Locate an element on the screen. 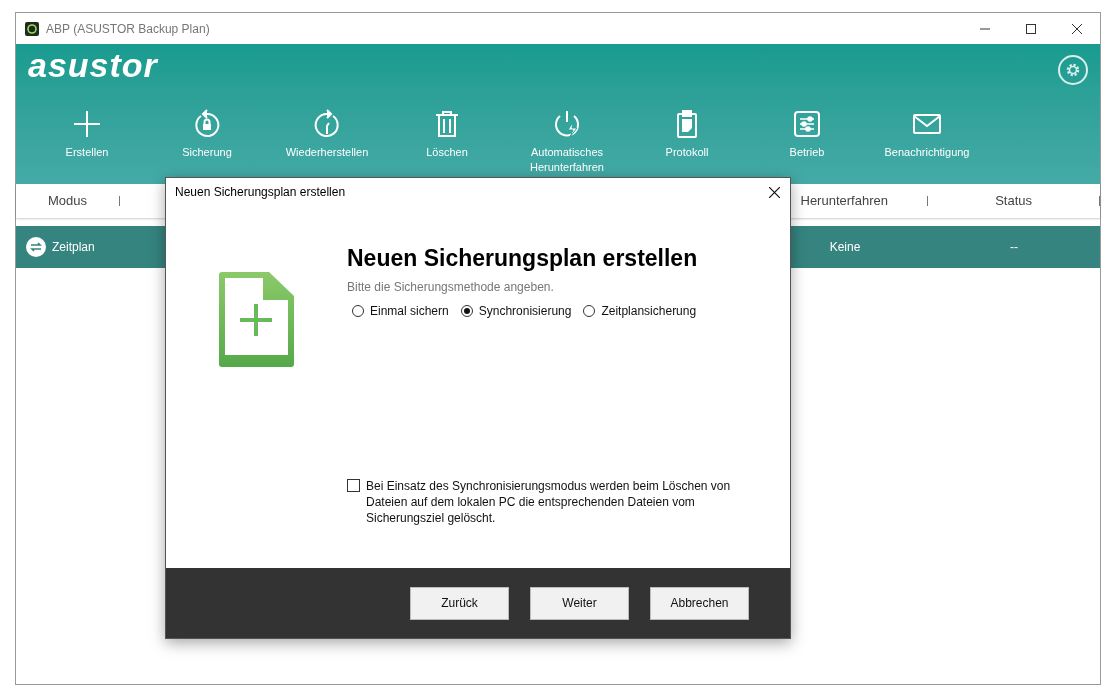 The image size is (1108, 700). window-title: ABP (ASUSTOR Backup Plan) is located at coordinates (128, 29).